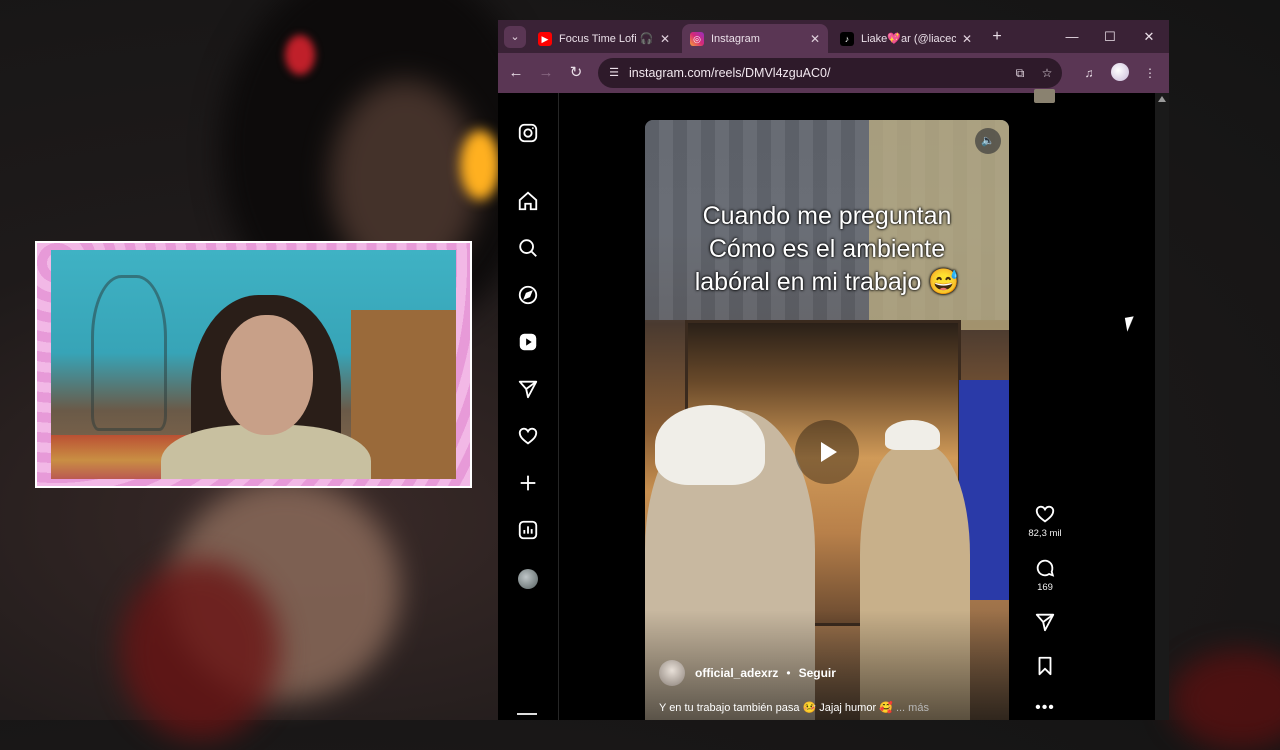 The image size is (1280, 750). I want to click on follow-button: Seguir, so click(817, 673).